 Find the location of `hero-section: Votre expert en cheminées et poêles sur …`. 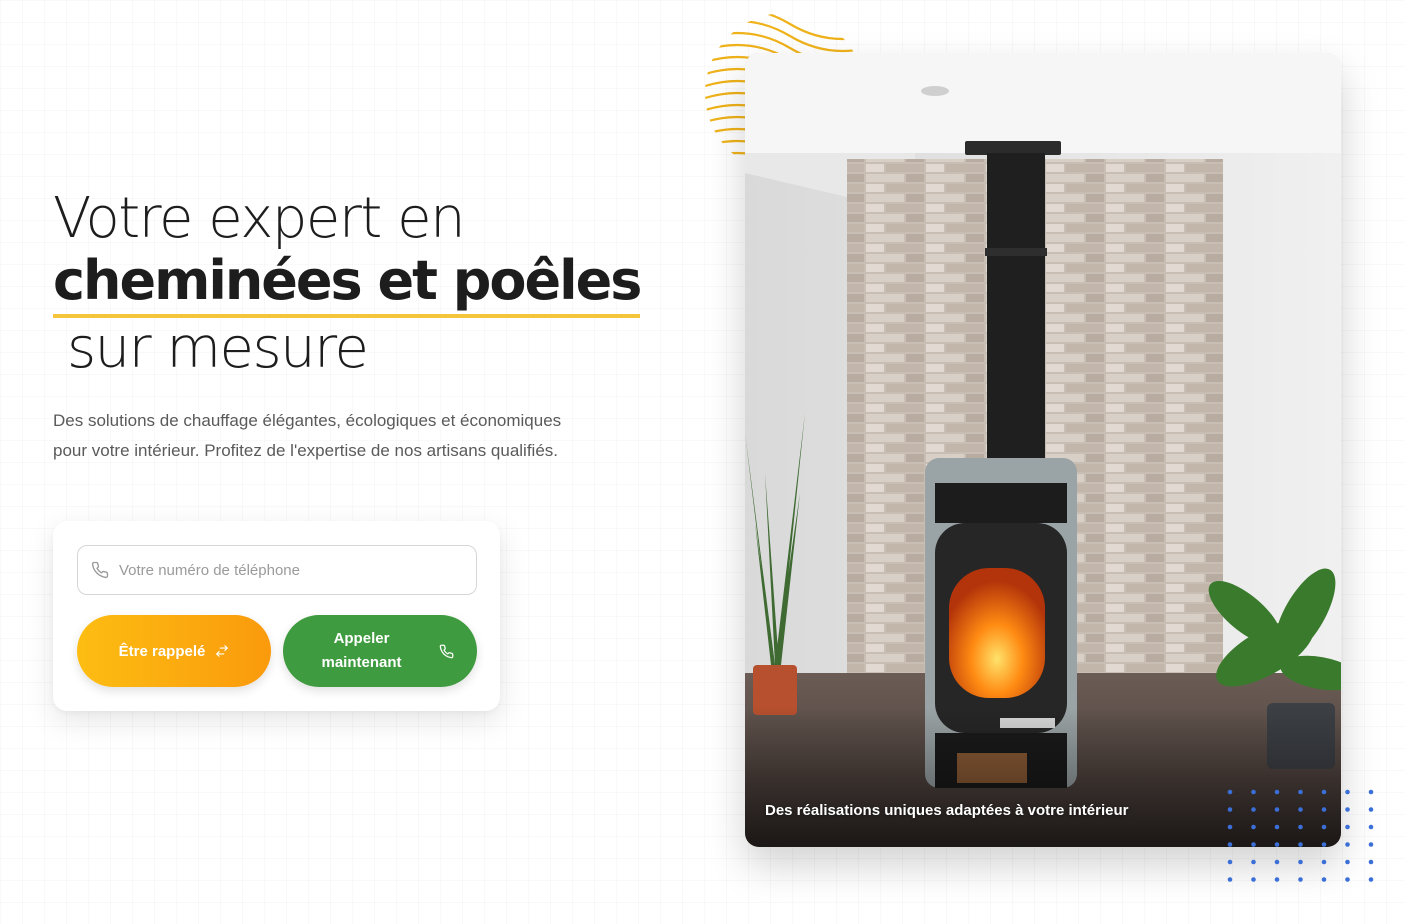

hero-section: Votre expert en cheminées et poêles sur … is located at coordinates (353, 327).